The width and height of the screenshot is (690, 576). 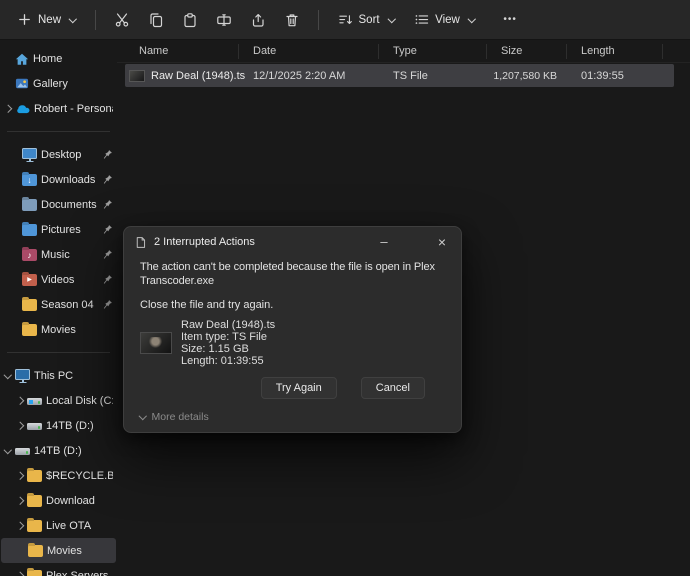 What do you see at coordinates (58, 375) in the screenshot?
I see `sidebar-item-this-pc: This PC` at bounding box center [58, 375].